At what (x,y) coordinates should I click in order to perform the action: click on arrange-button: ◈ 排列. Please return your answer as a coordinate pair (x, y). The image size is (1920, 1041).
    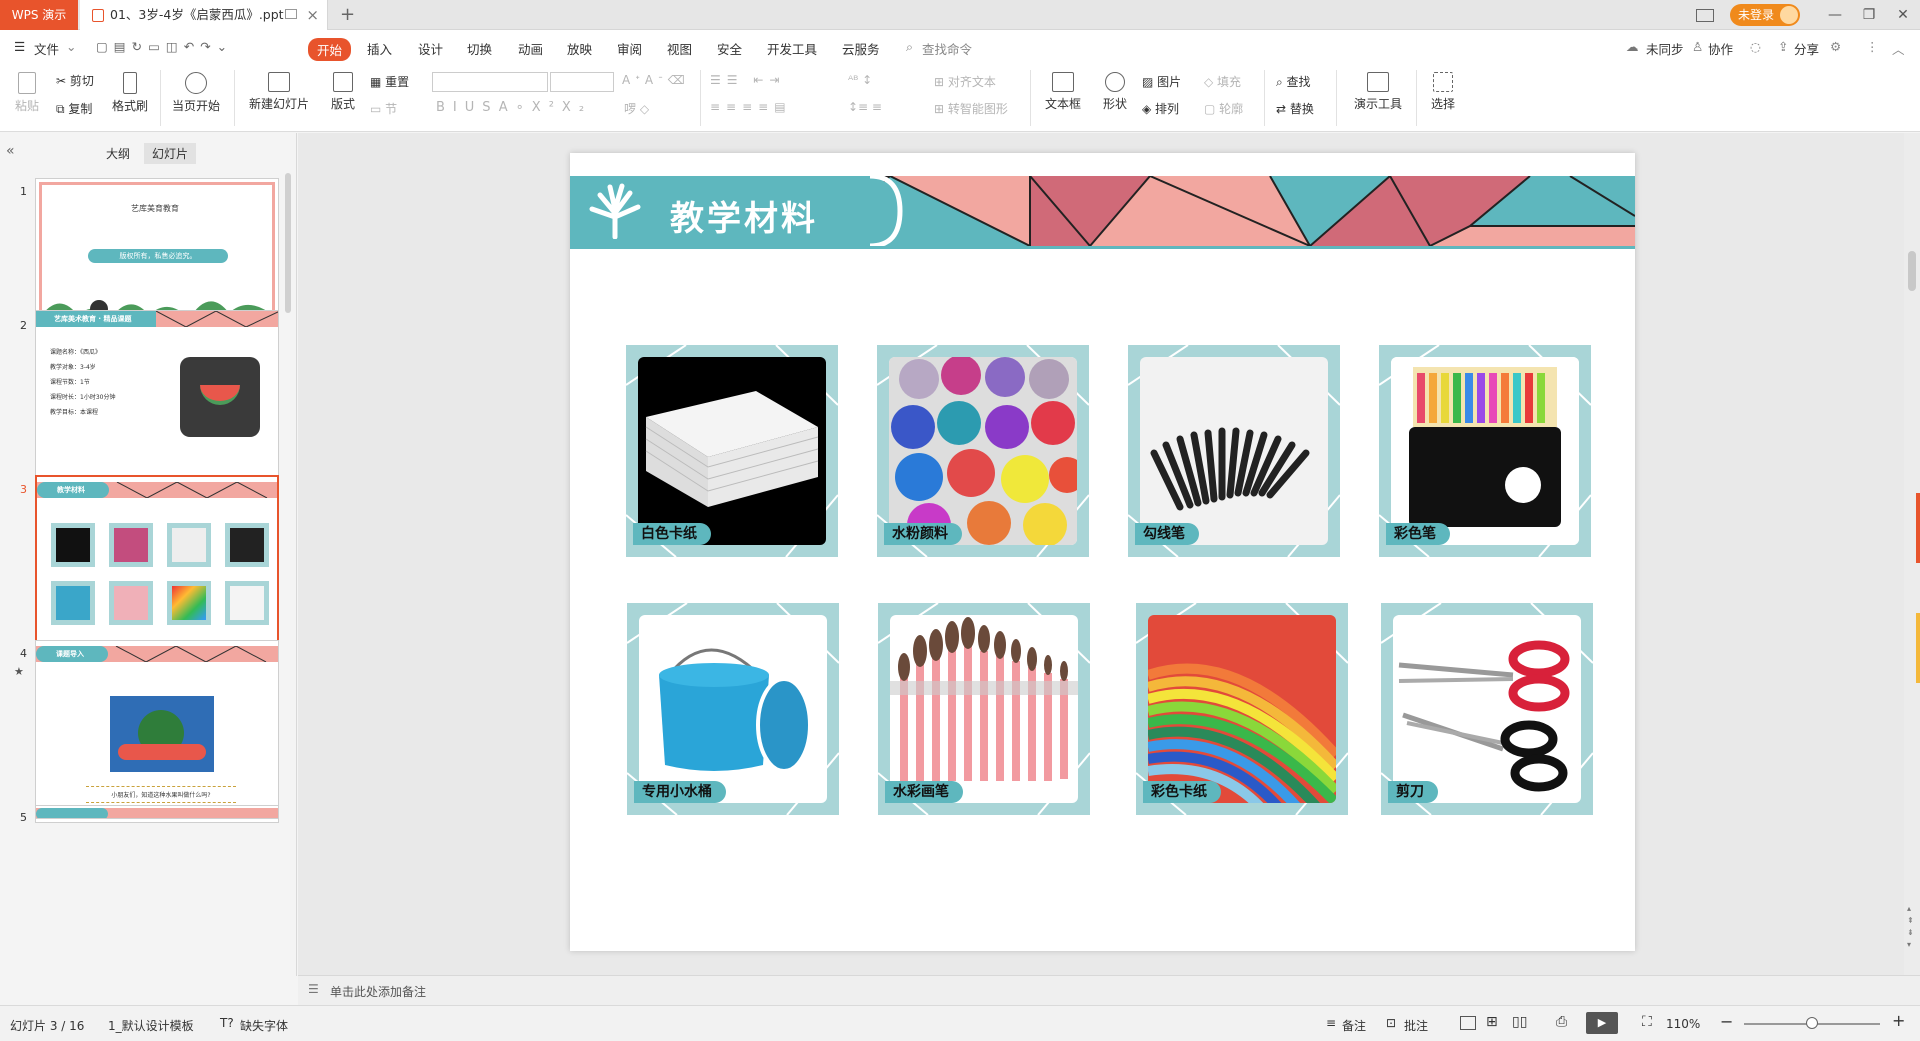
    Looking at the image, I should click on (1160, 108).